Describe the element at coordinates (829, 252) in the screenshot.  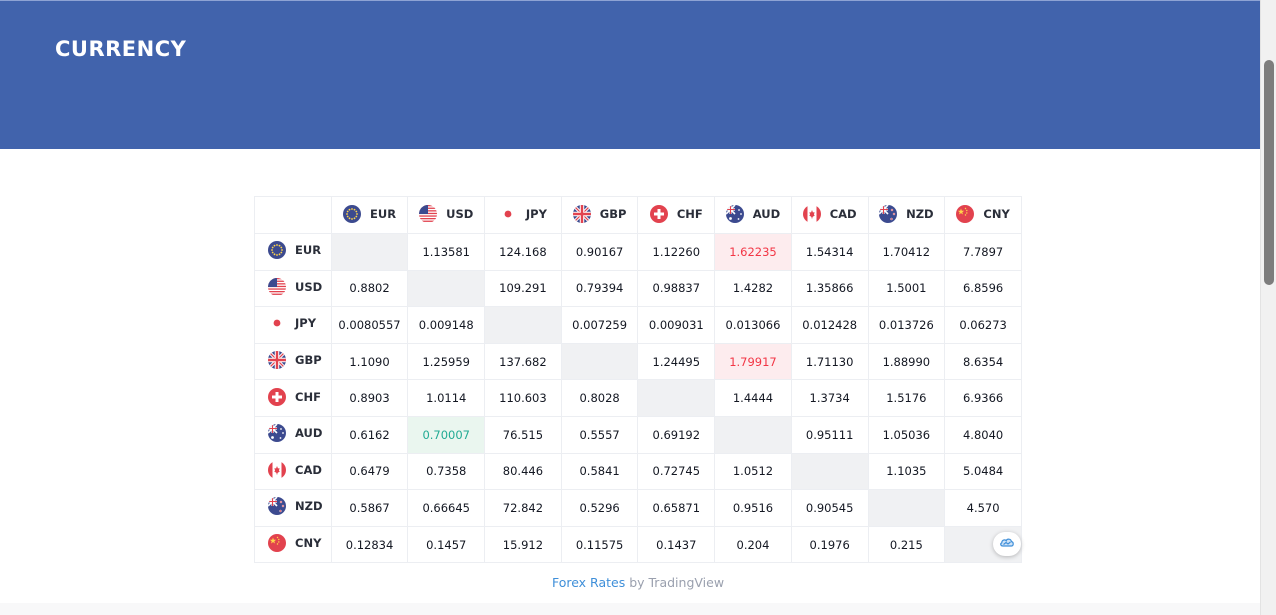
I see `rate-cell: 1.54314` at that location.